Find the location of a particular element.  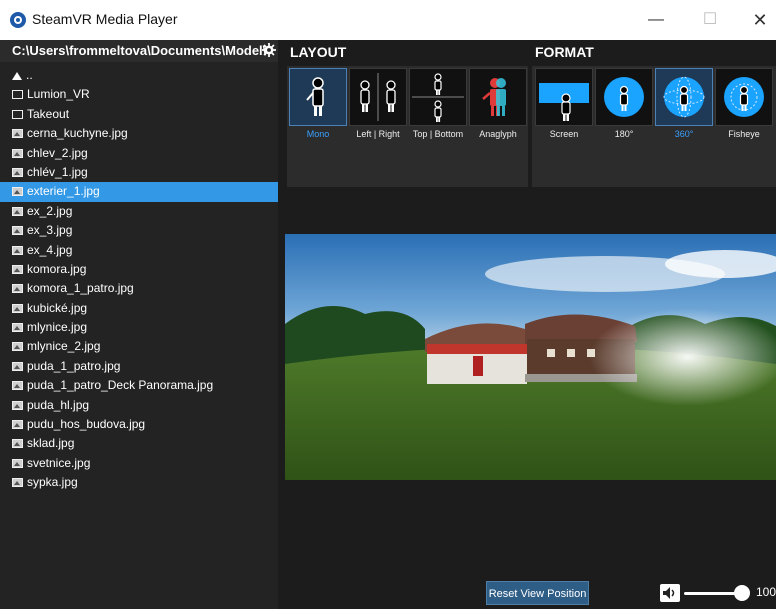

screen-format-icon is located at coordinates (564, 97).